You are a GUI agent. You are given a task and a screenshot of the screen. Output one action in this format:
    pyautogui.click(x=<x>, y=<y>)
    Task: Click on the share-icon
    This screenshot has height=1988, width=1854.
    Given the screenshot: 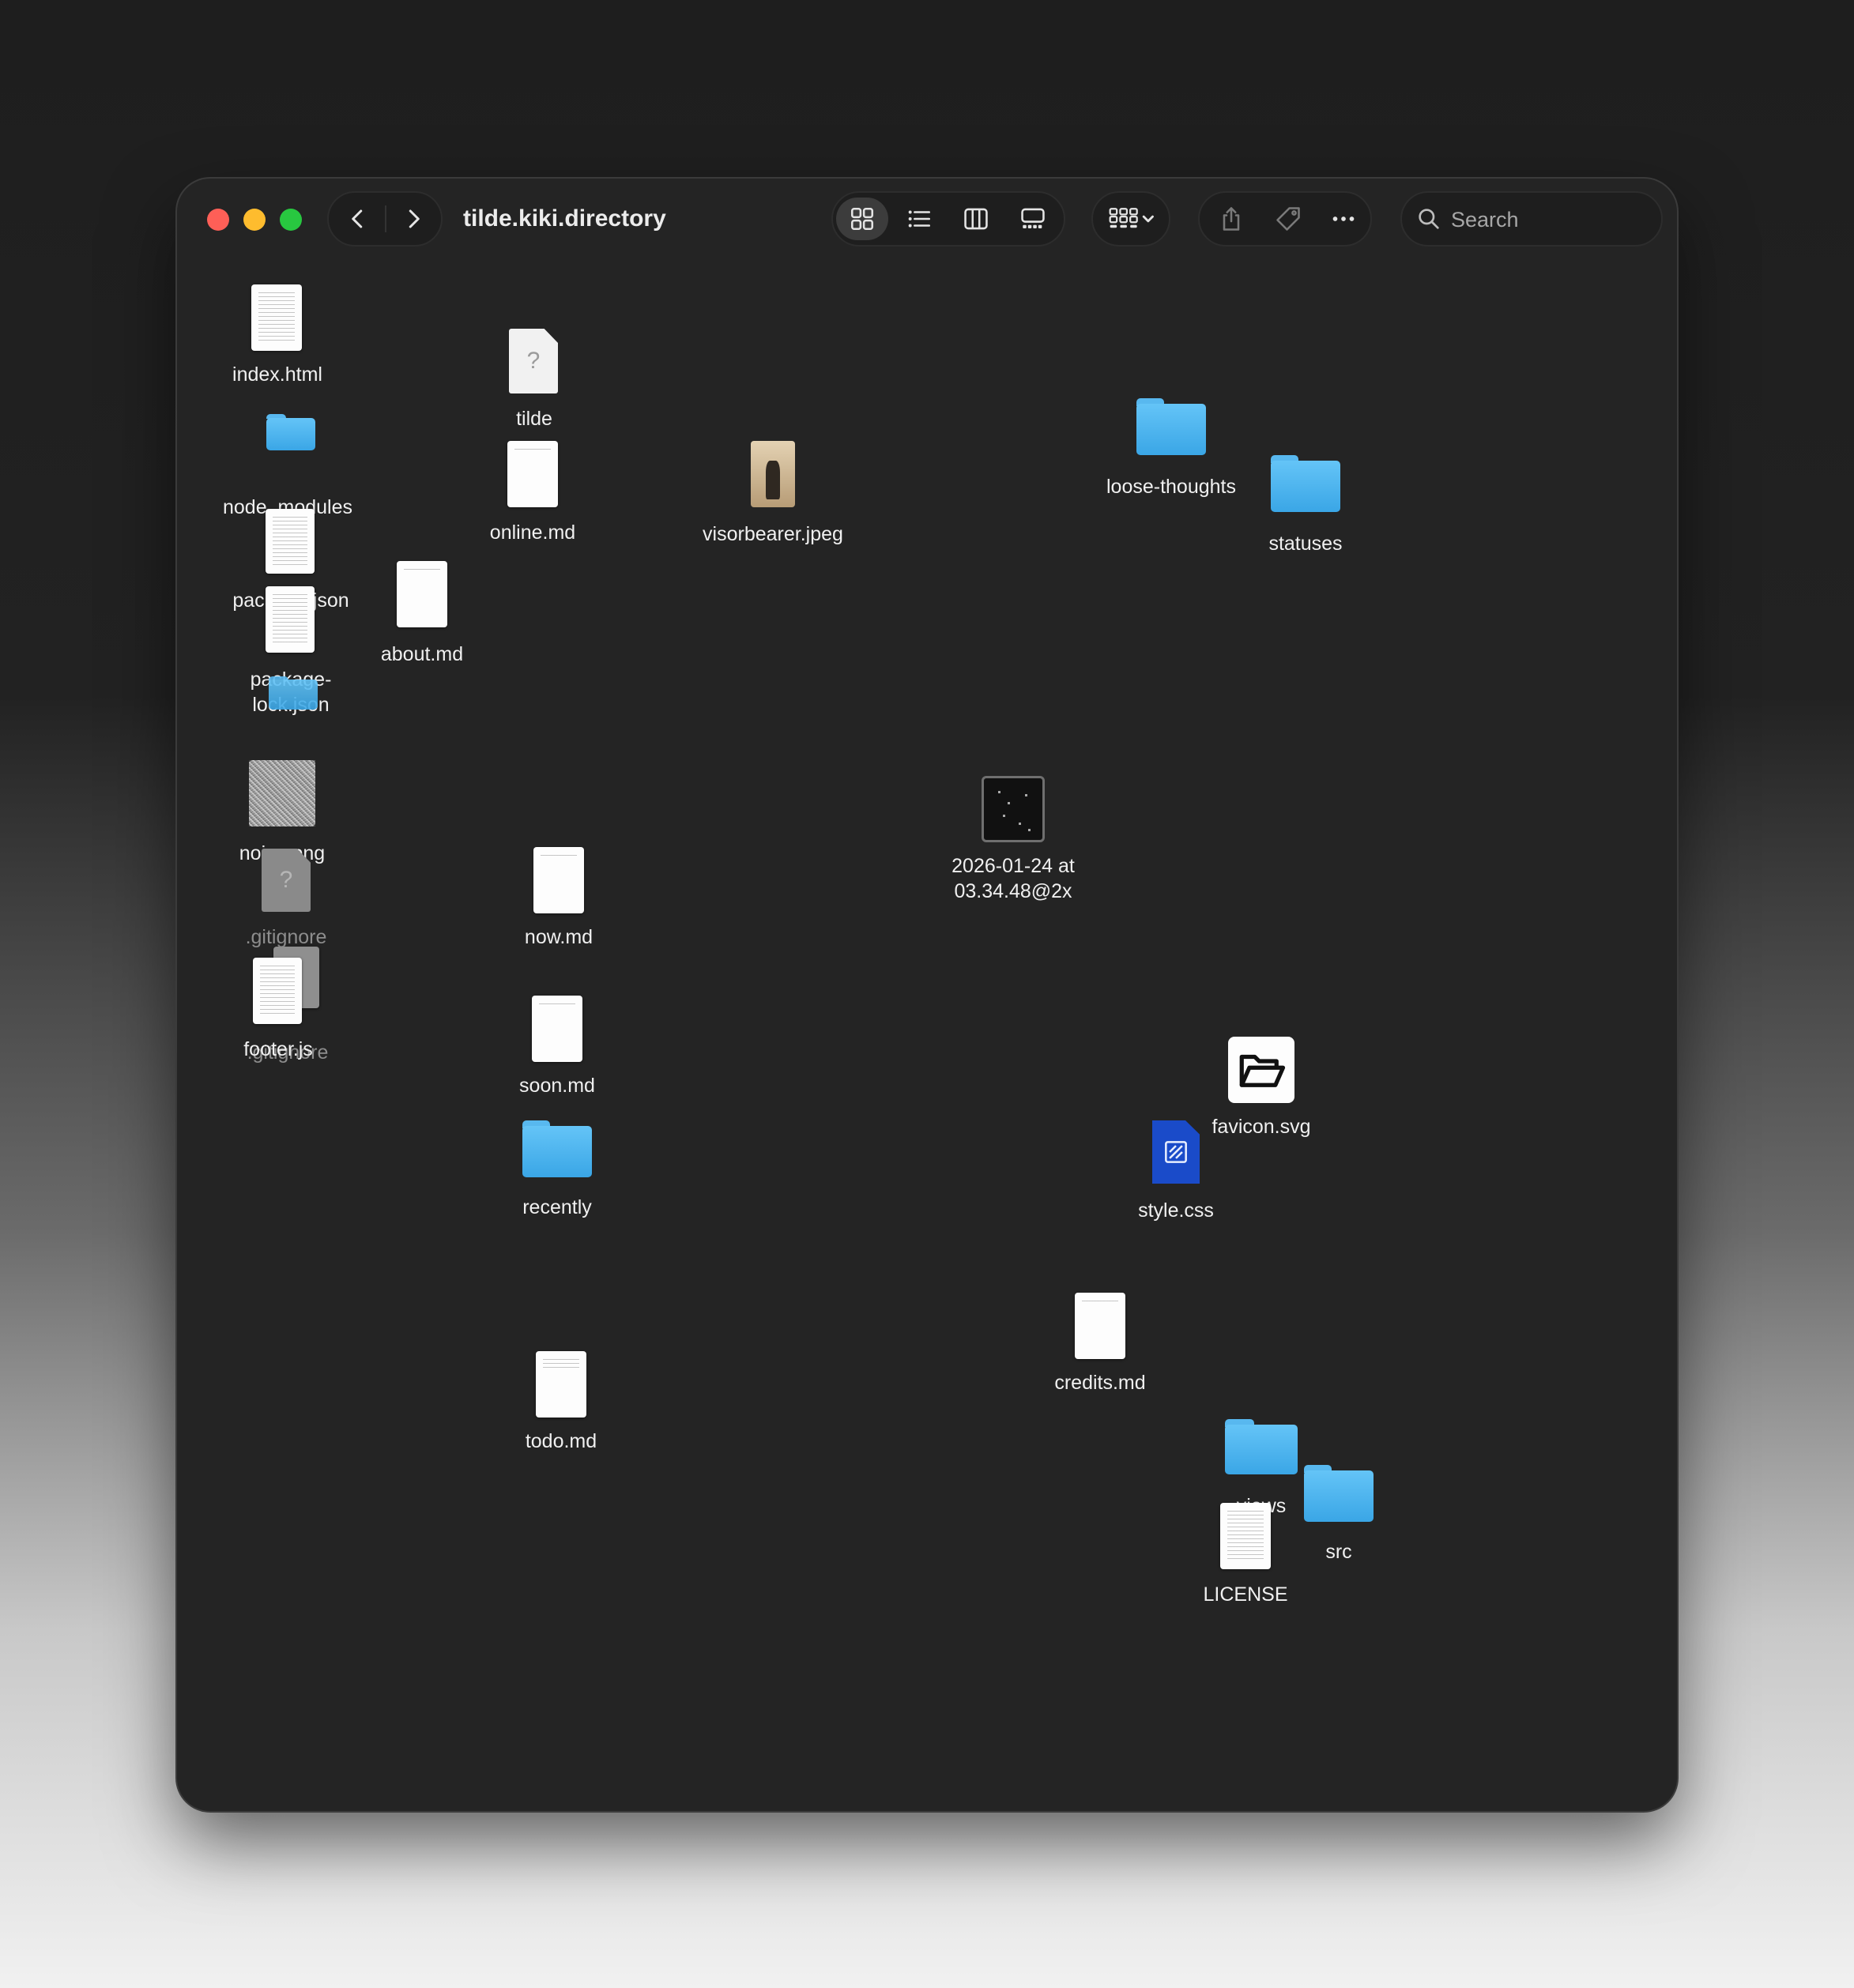 What is the action you would take?
    pyautogui.click(x=1231, y=219)
    